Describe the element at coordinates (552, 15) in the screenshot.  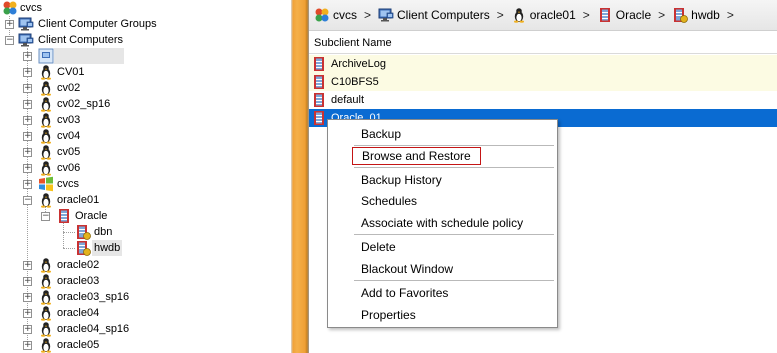
I see `breadcrumb-label: oracle01` at that location.